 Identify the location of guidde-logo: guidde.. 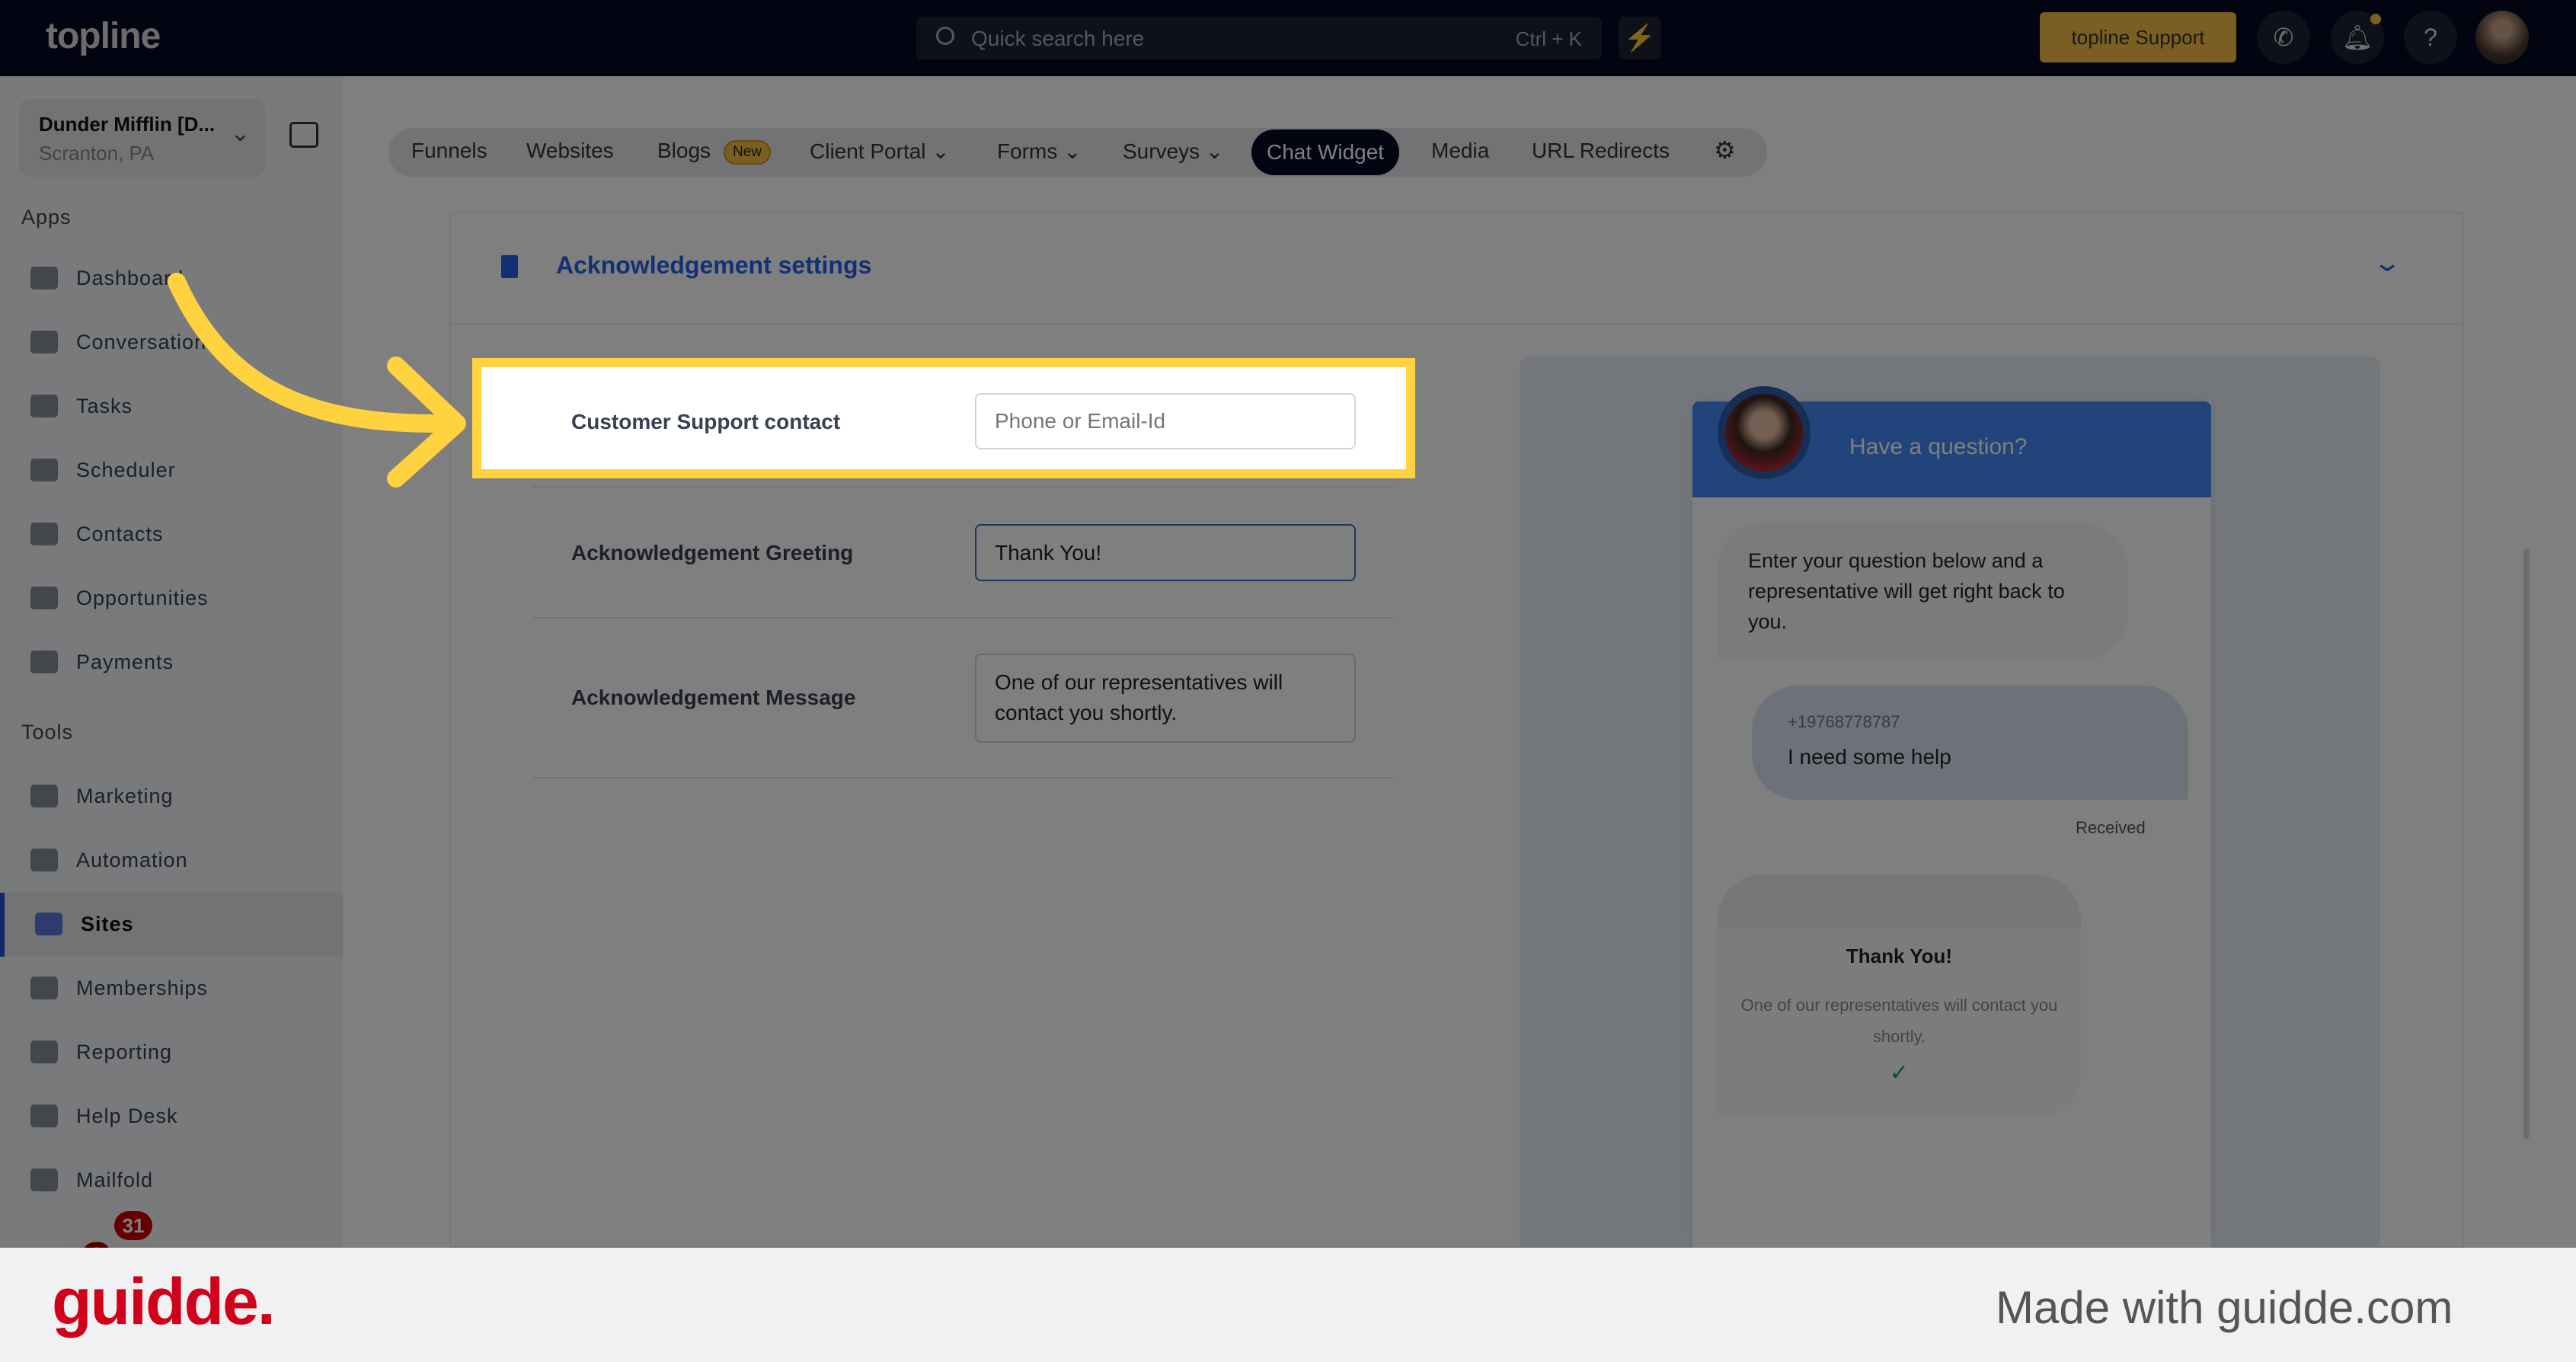
(164, 1301).